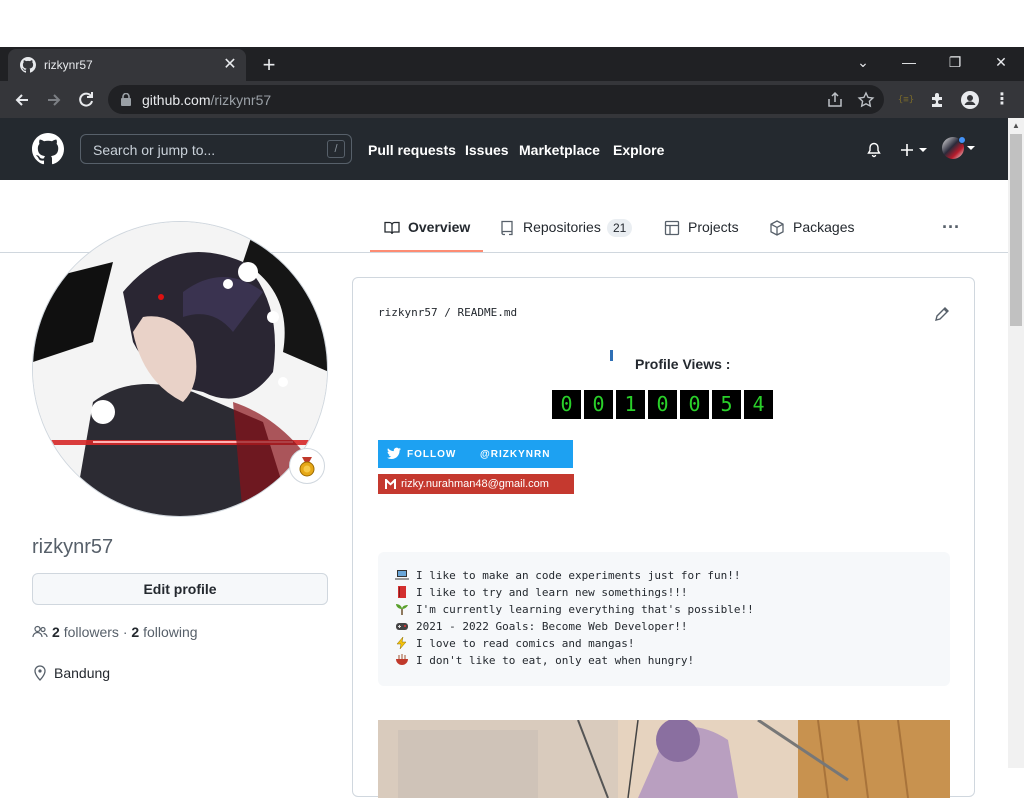 The height and width of the screenshot is (798, 1024). What do you see at coordinates (71, 673) in the screenshot?
I see `profile-location: Bandung` at bounding box center [71, 673].